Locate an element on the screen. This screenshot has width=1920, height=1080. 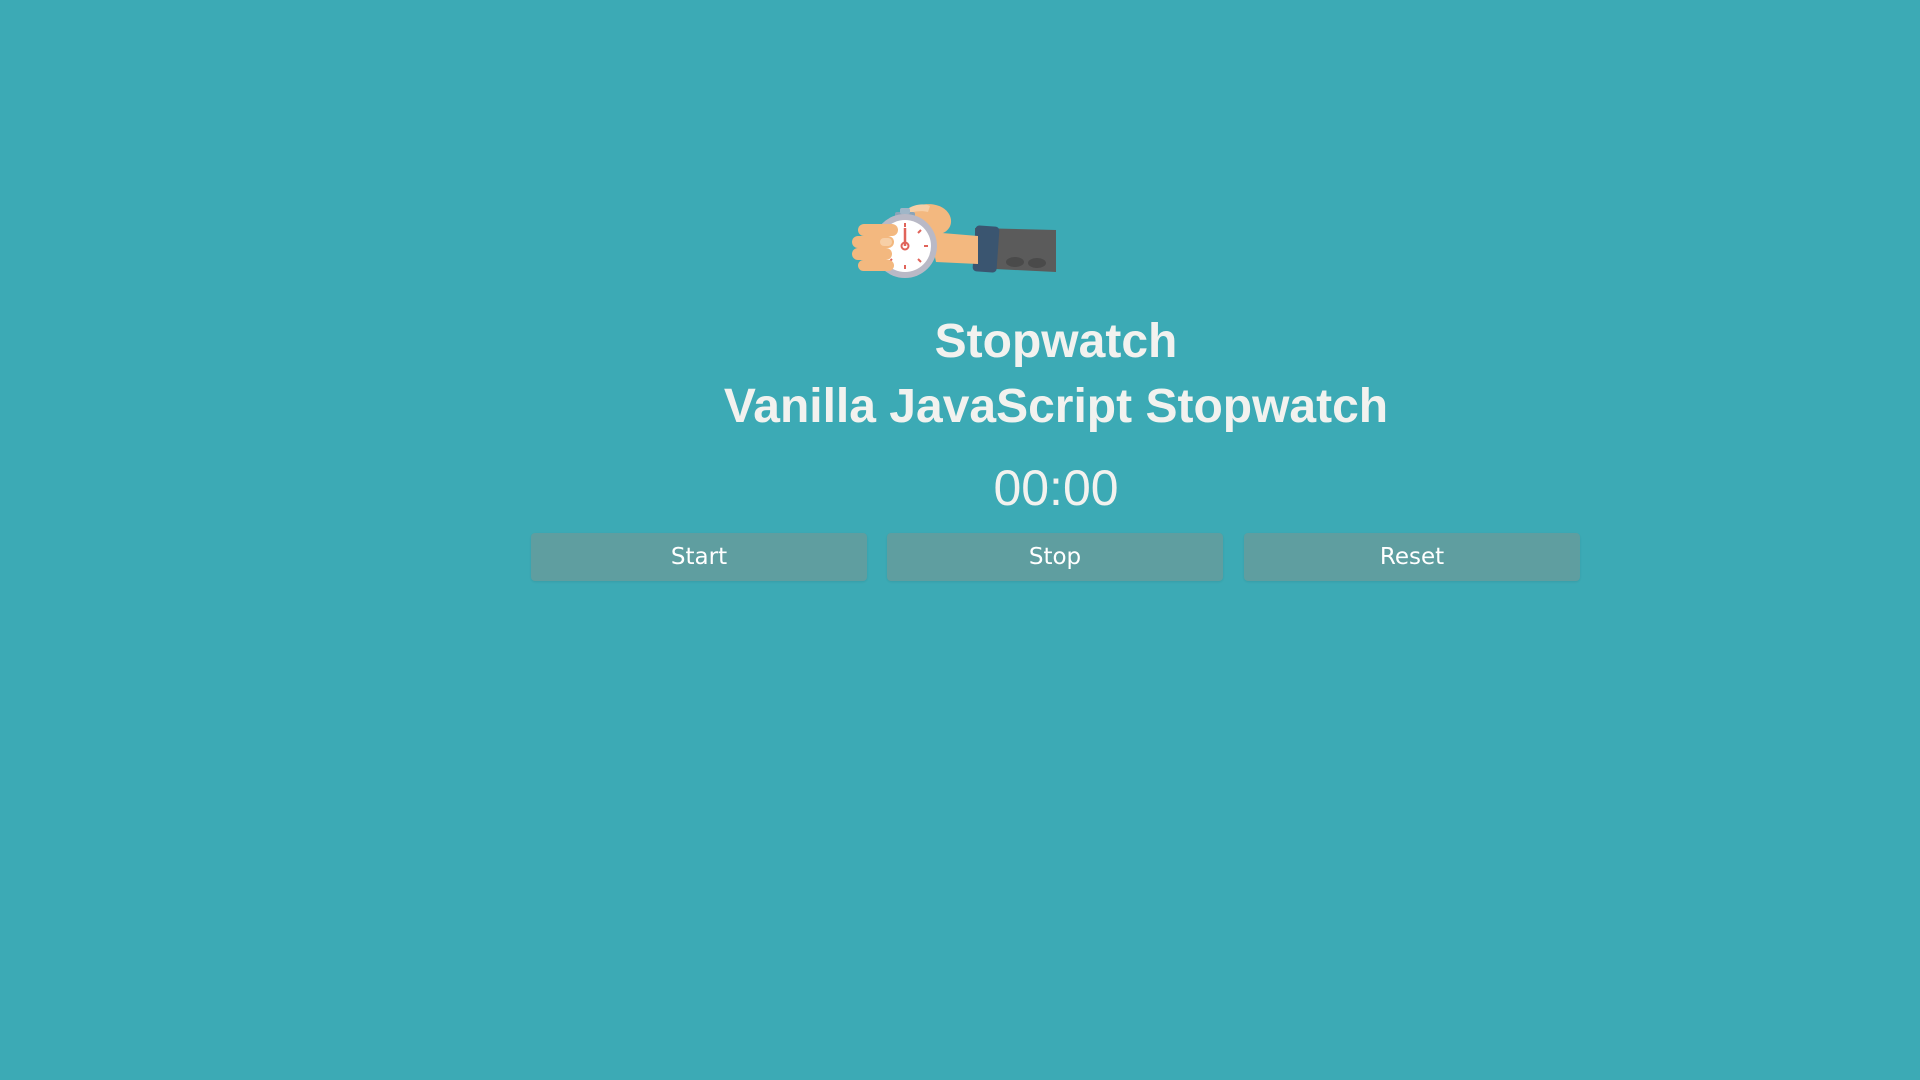
reset-button: Reset is located at coordinates (1412, 557).